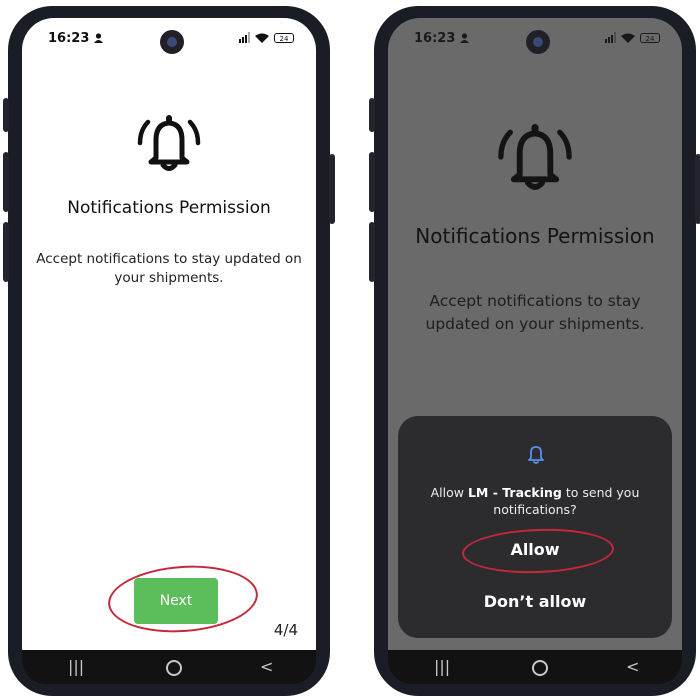  What do you see at coordinates (536, 455) in the screenshot?
I see `notification-bell-icon` at bounding box center [536, 455].